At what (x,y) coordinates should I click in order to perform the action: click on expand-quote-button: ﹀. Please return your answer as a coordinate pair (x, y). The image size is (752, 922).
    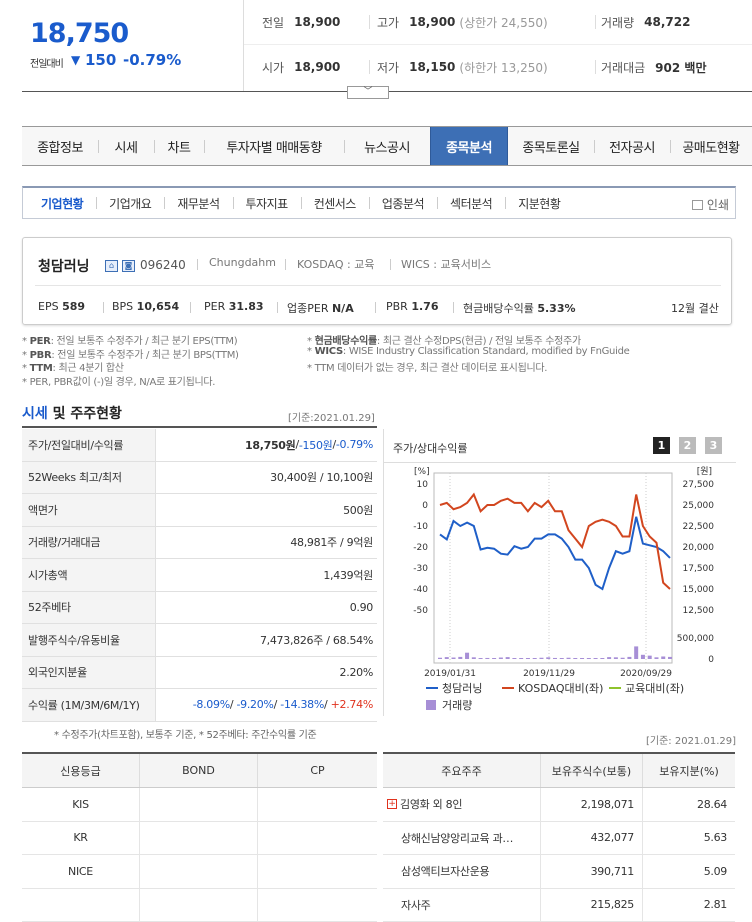
    Looking at the image, I should click on (368, 92).